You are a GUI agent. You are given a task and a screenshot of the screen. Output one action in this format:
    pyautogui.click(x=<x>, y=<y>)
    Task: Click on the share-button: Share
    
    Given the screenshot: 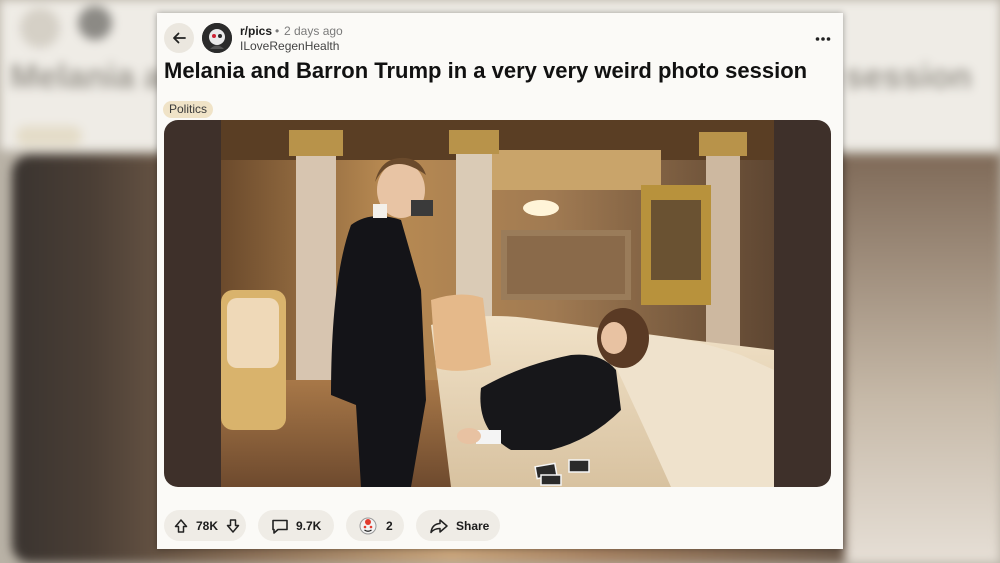 What is the action you would take?
    pyautogui.click(x=458, y=525)
    